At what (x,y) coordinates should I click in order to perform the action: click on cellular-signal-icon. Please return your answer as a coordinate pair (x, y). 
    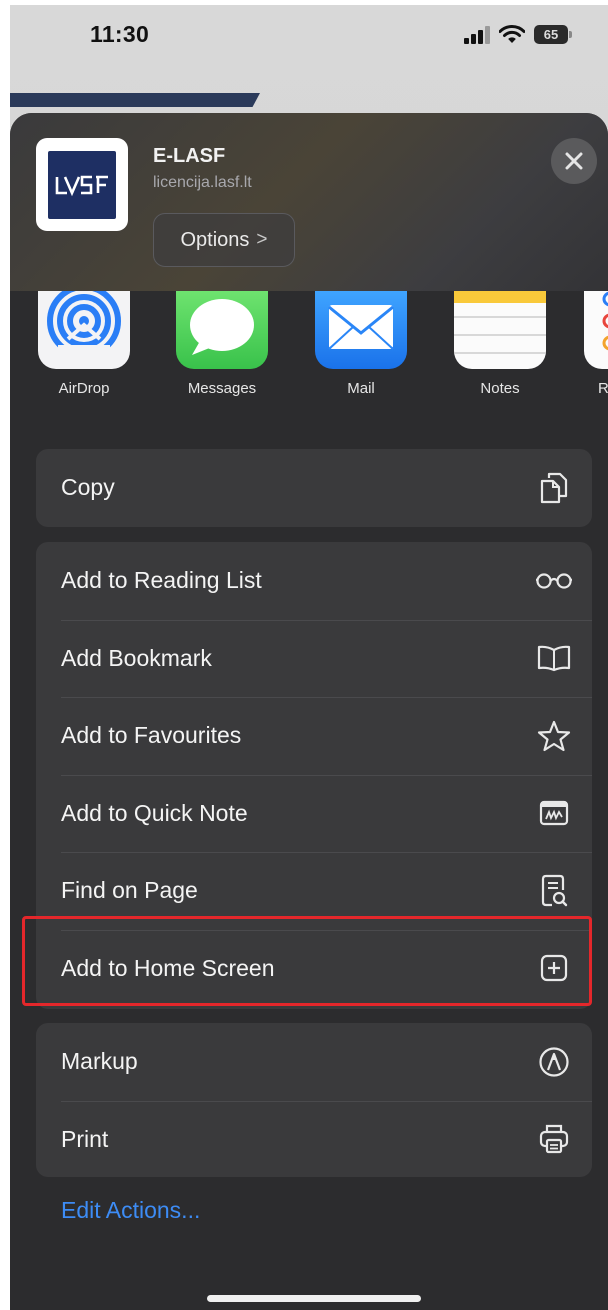
    Looking at the image, I should click on (477, 34).